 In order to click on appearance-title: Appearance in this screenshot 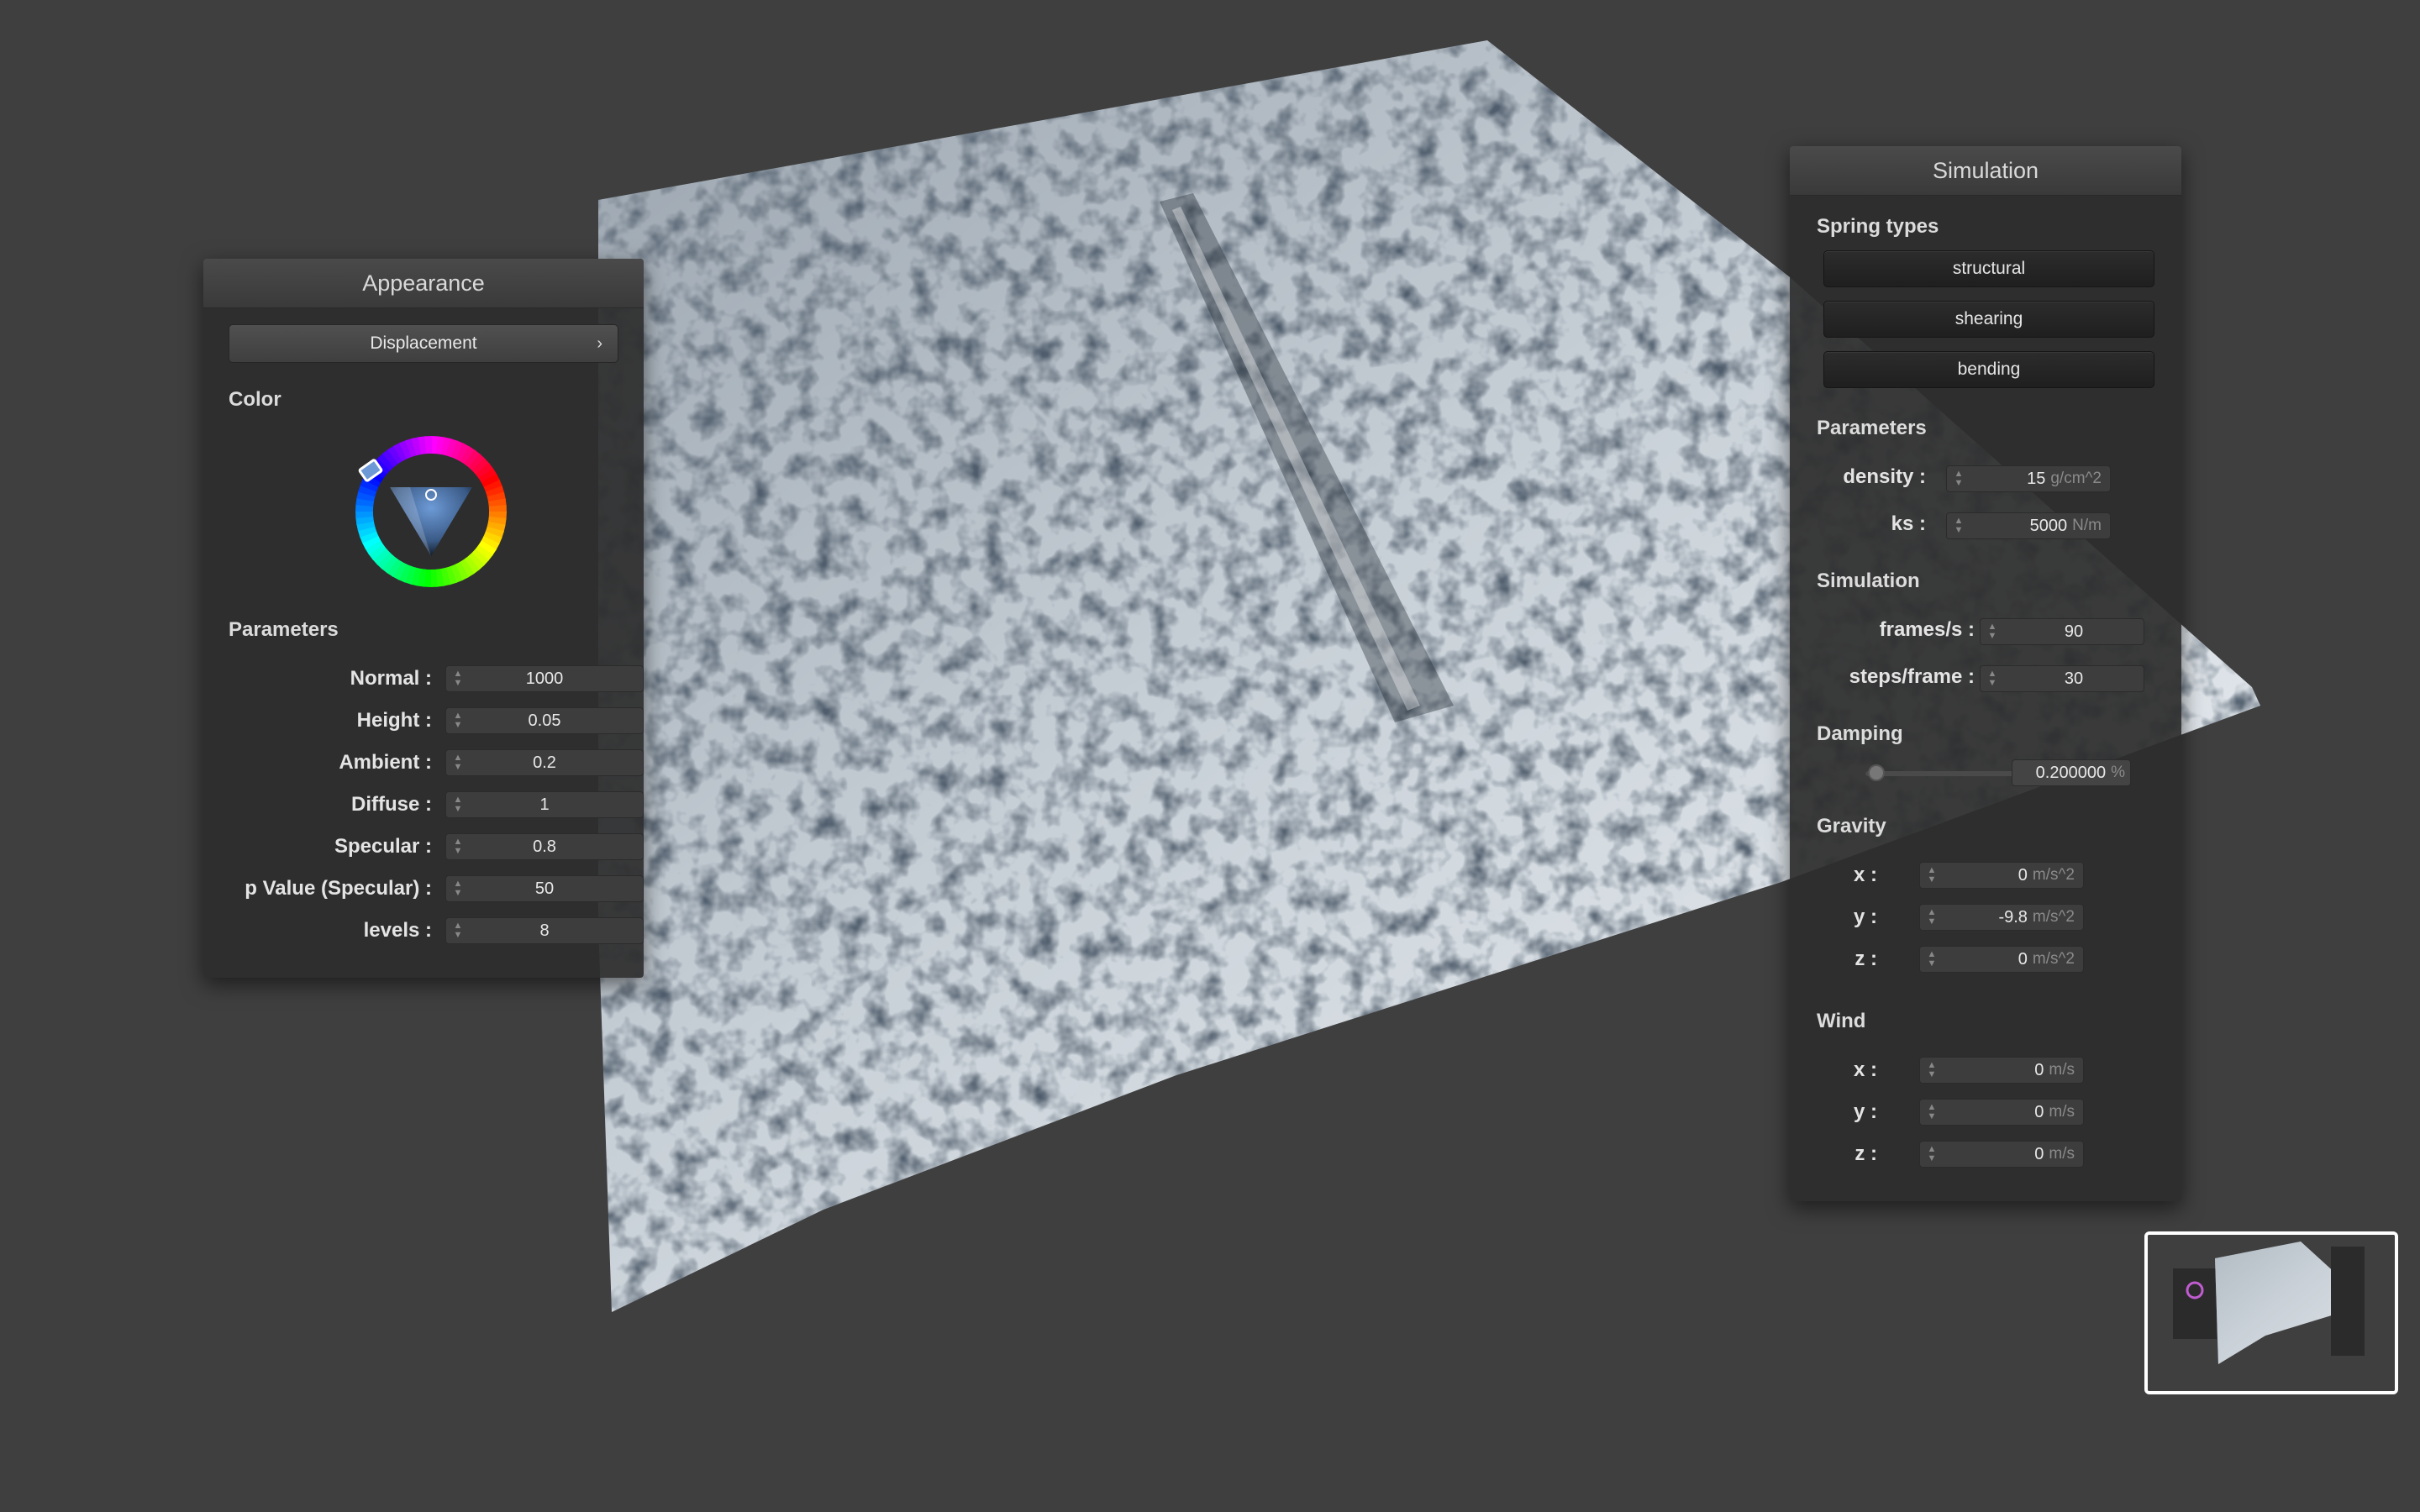, I will do `click(423, 283)`.